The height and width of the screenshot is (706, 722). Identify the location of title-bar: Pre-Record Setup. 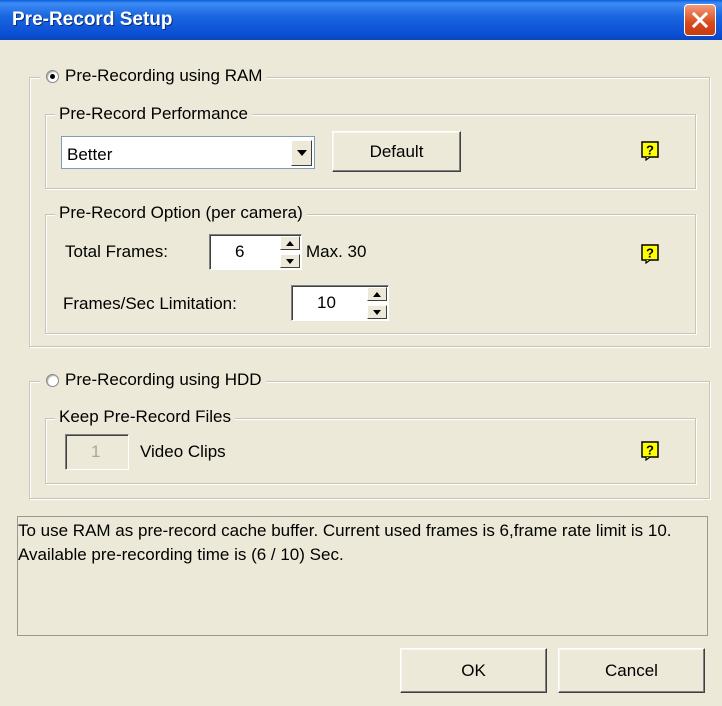
(361, 20).